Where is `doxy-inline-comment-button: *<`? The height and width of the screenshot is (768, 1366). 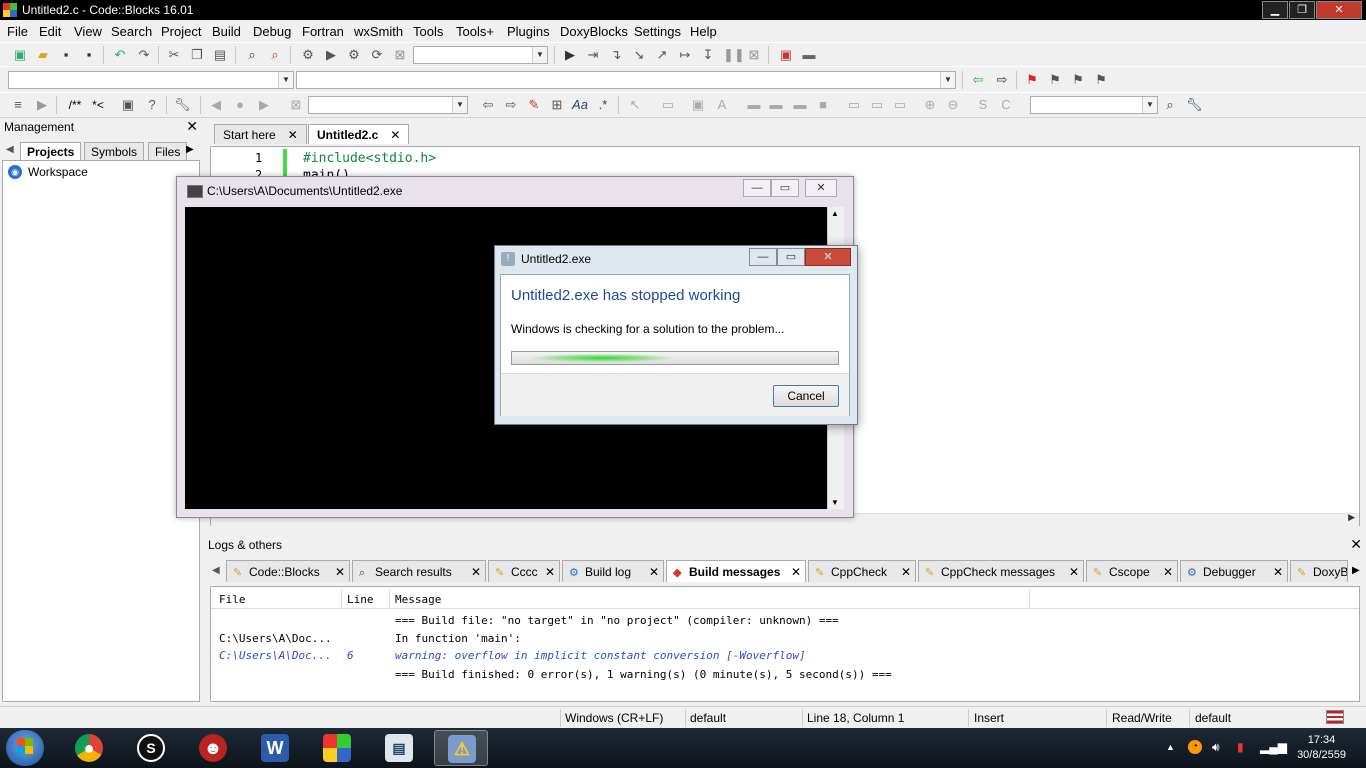
doxy-inline-comment-button: *< is located at coordinates (98, 105).